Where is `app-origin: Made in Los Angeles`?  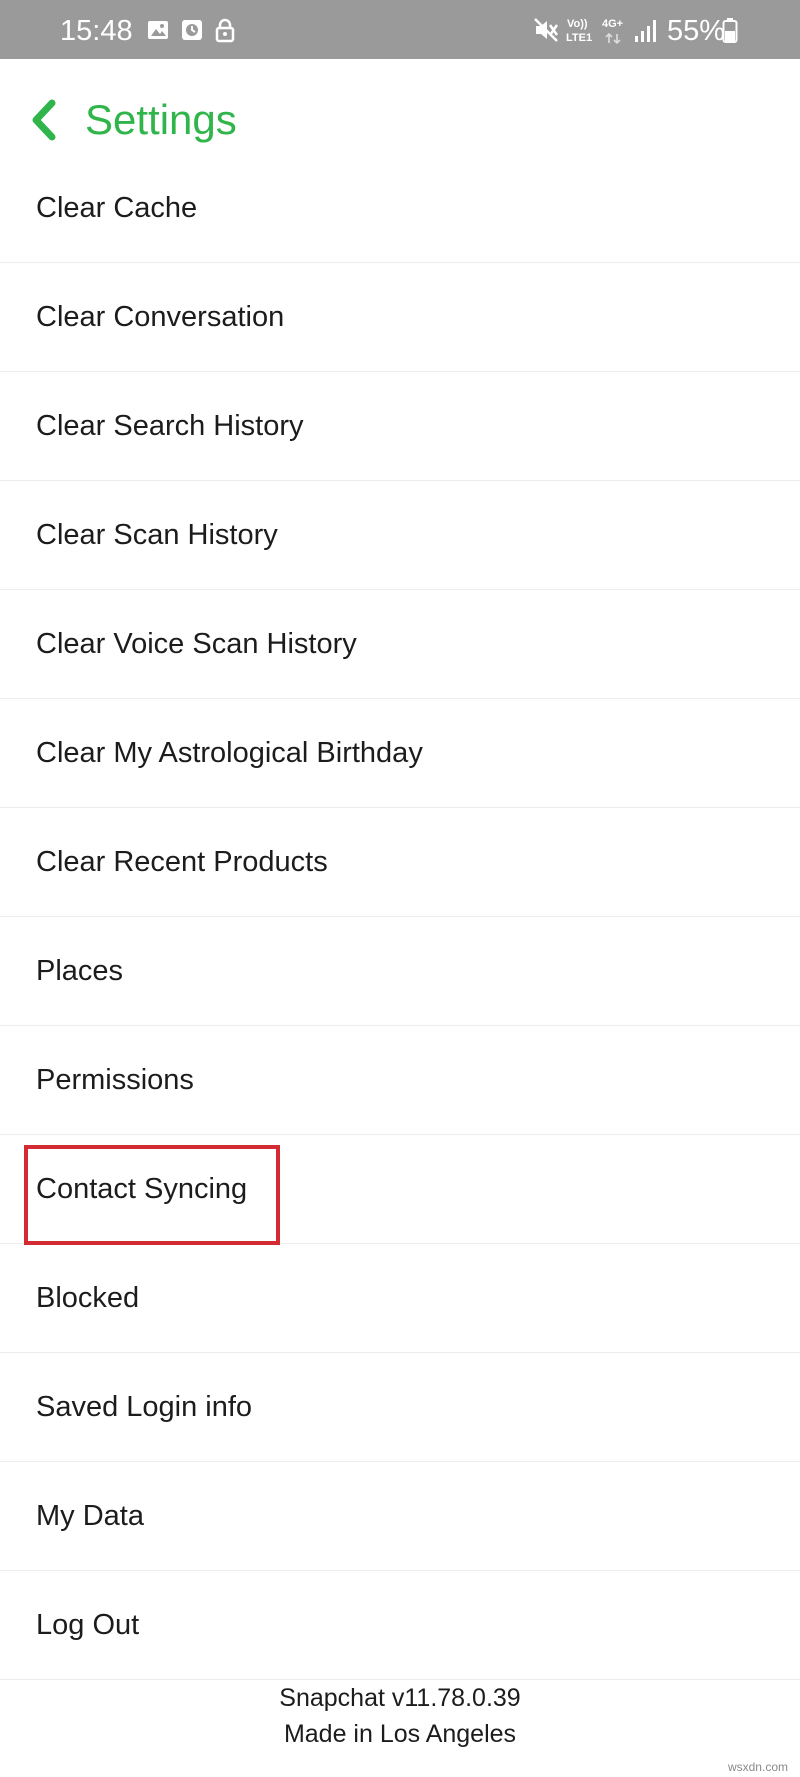 app-origin: Made in Los Angeles is located at coordinates (400, 1734).